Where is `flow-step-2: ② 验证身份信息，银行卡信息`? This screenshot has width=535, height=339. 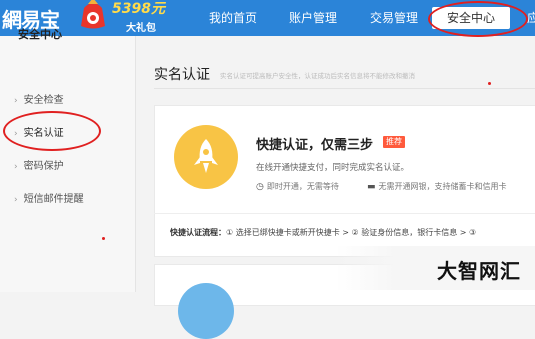
flow-step-2: ② 验证身份信息，银行卡信息 is located at coordinates (404, 232).